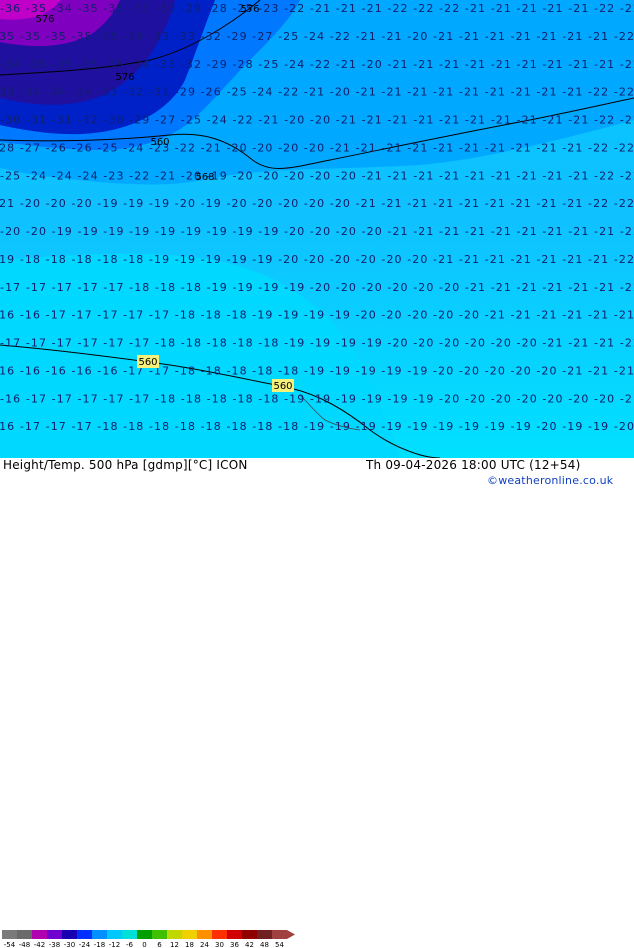  What do you see at coordinates (130, 944) in the screenshot?
I see `legend-tick-label: -6` at bounding box center [130, 944].